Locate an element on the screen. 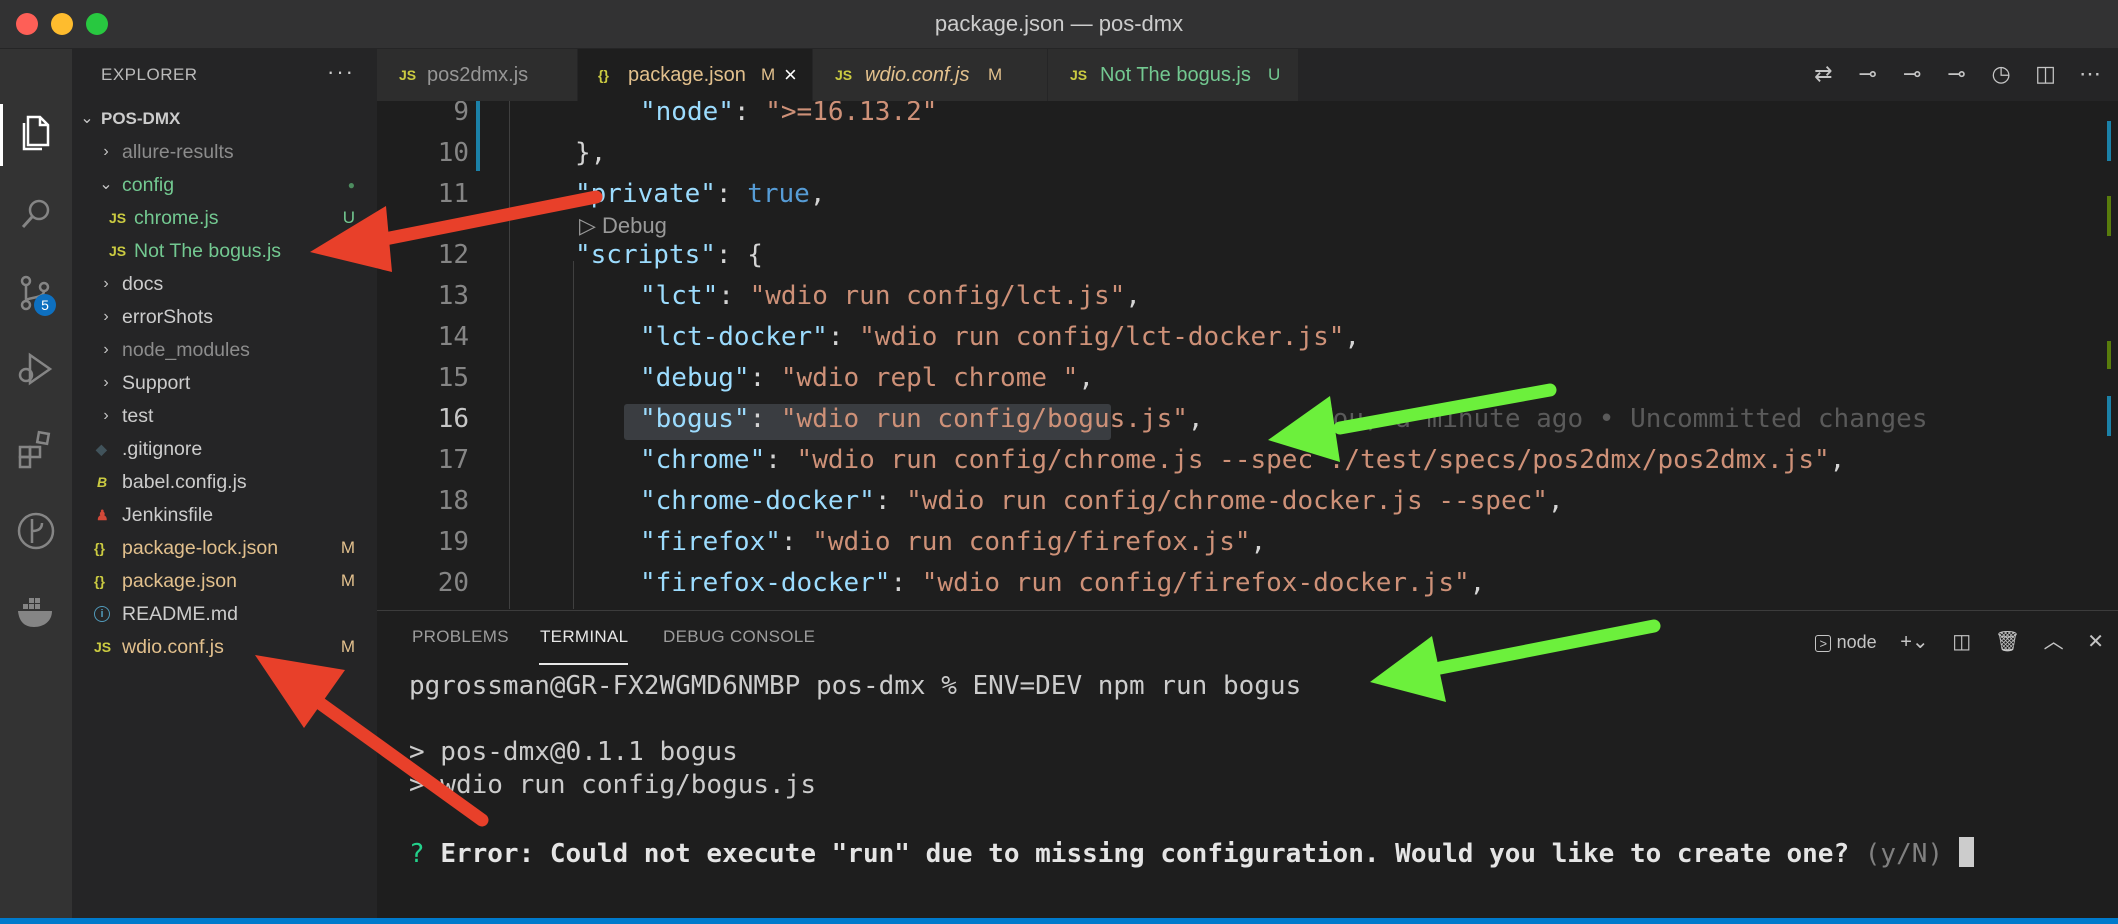 This screenshot has width=2118, height=924. tab-wdio-conf-js: JS wdio.conf.js M is located at coordinates (930, 75).